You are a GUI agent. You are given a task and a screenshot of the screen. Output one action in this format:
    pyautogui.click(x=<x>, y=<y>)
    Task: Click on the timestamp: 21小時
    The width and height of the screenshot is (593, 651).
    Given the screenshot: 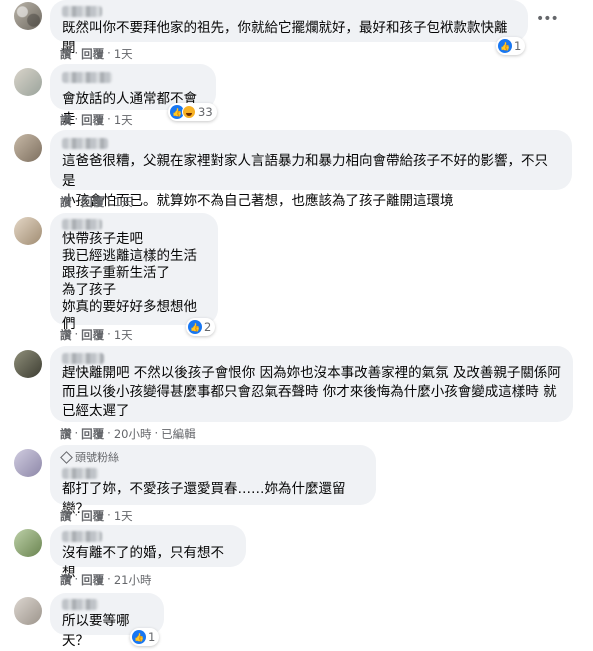 What is the action you would take?
    pyautogui.click(x=133, y=580)
    